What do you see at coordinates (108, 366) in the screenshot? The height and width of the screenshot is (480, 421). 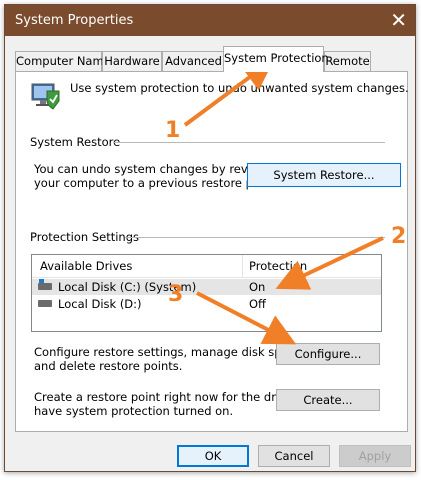 I see `configure-description-line2: and delete restore points.` at bounding box center [108, 366].